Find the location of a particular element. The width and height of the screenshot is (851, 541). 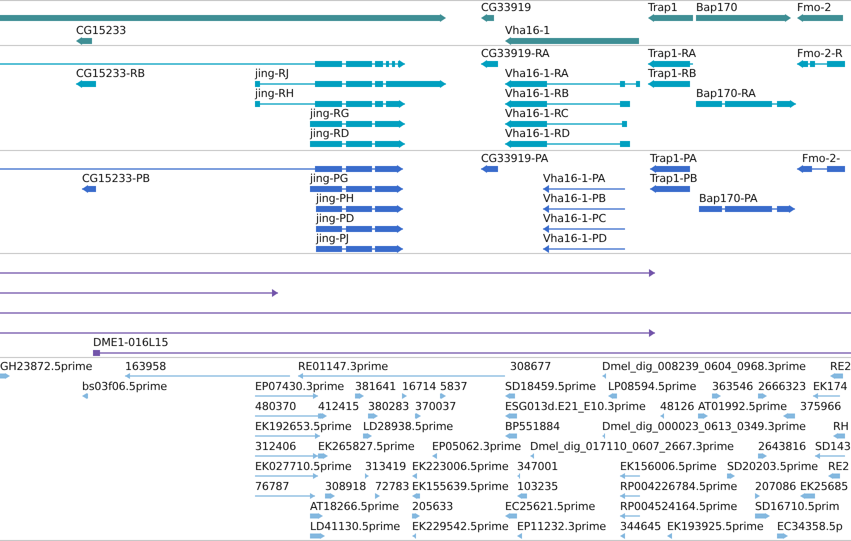

transcript-label: jing-RD is located at coordinates (330, 134).